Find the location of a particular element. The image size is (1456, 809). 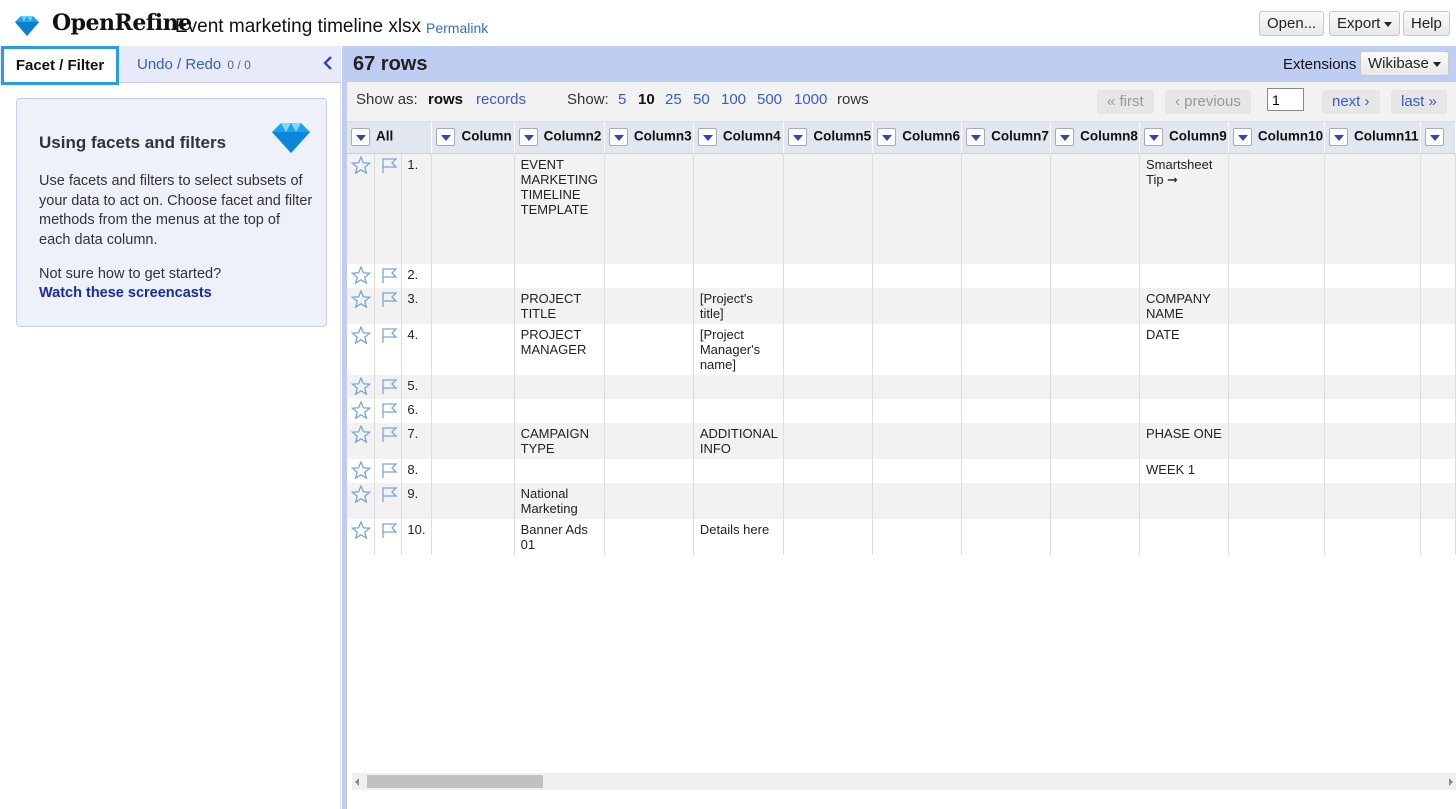

page-size-option: 100 is located at coordinates (733, 99).